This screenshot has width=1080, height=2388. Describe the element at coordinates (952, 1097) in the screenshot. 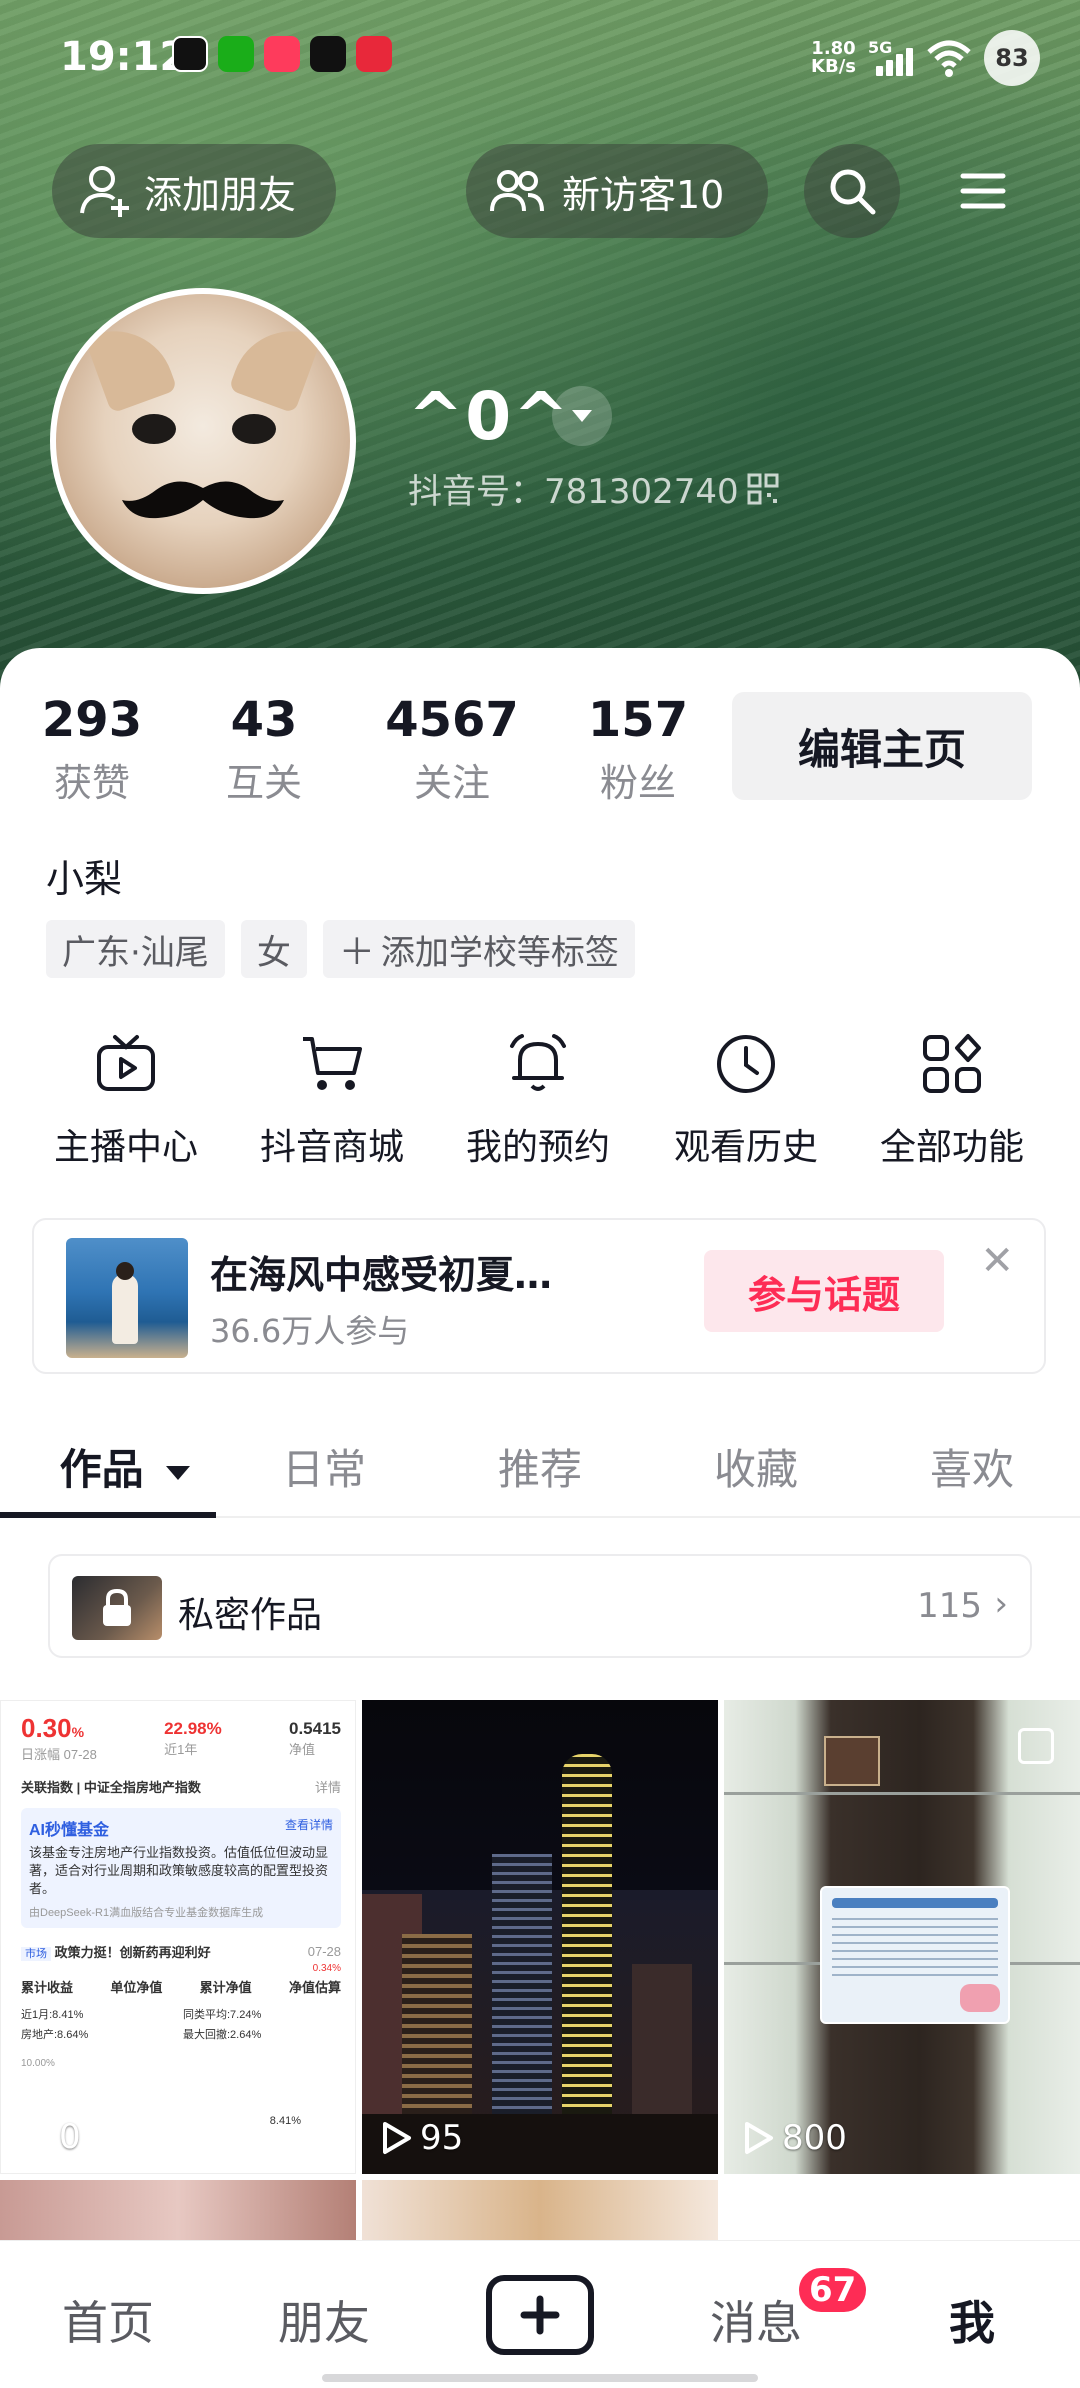

I see `feature-all-functions: 全部功能` at that location.